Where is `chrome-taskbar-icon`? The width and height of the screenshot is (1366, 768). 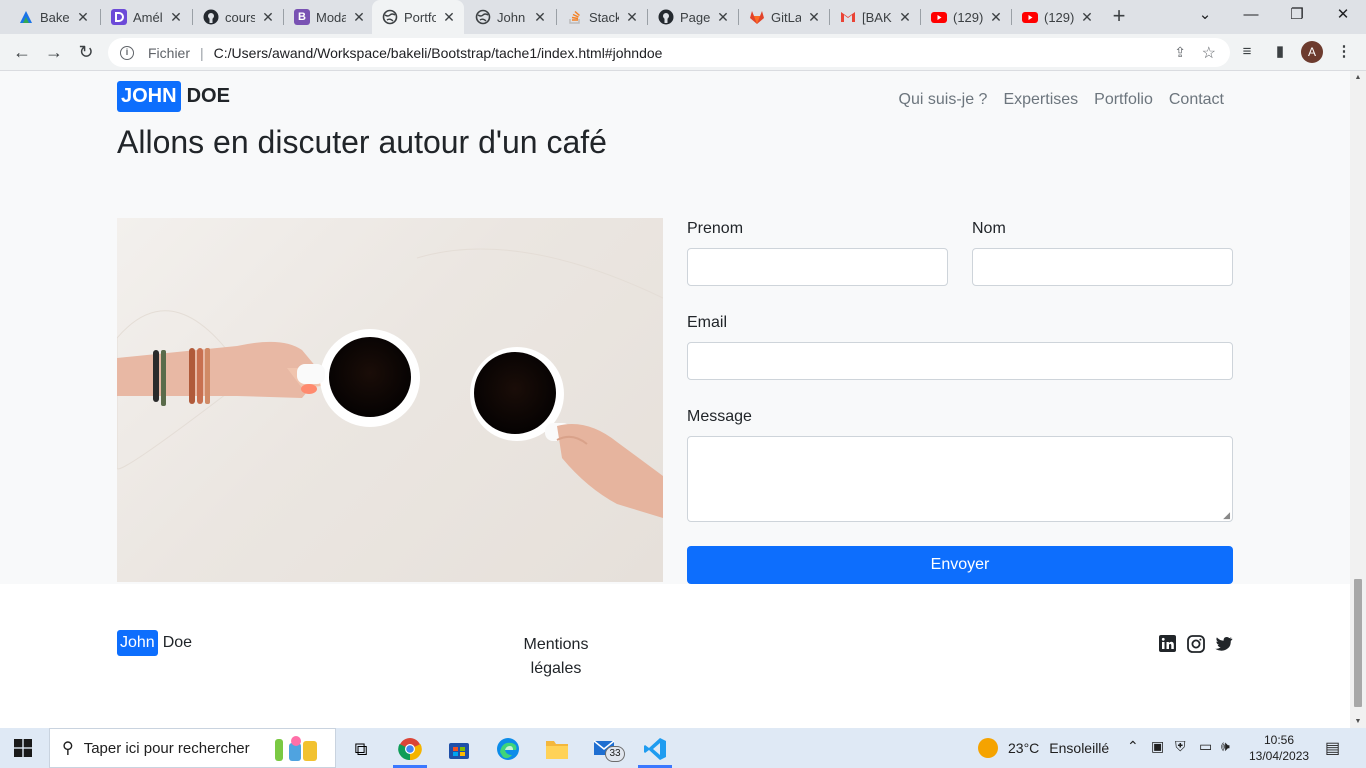
chrome-taskbar-icon is located at coordinates (410, 752).